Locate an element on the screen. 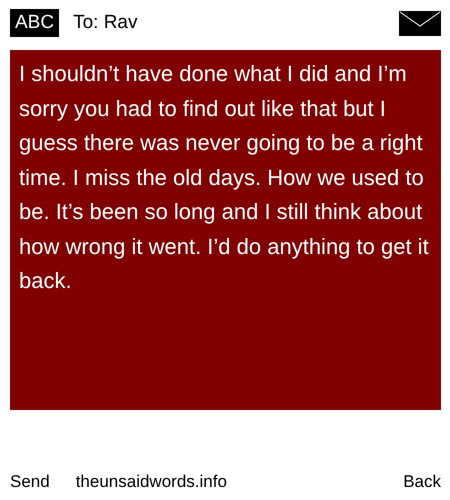 Image resolution: width=450 pixels, height=500 pixels. recipient-label: To: Rav is located at coordinates (105, 23).